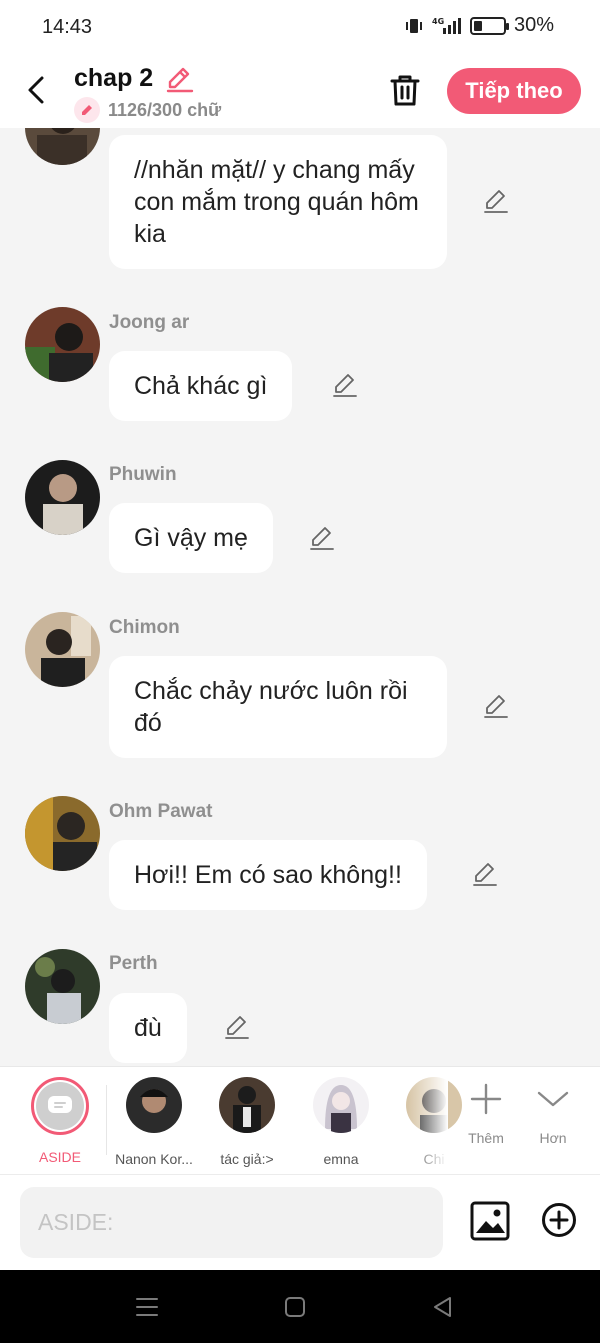  Describe the element at coordinates (179, 79) in the screenshot. I see `edit-title-icon` at that location.